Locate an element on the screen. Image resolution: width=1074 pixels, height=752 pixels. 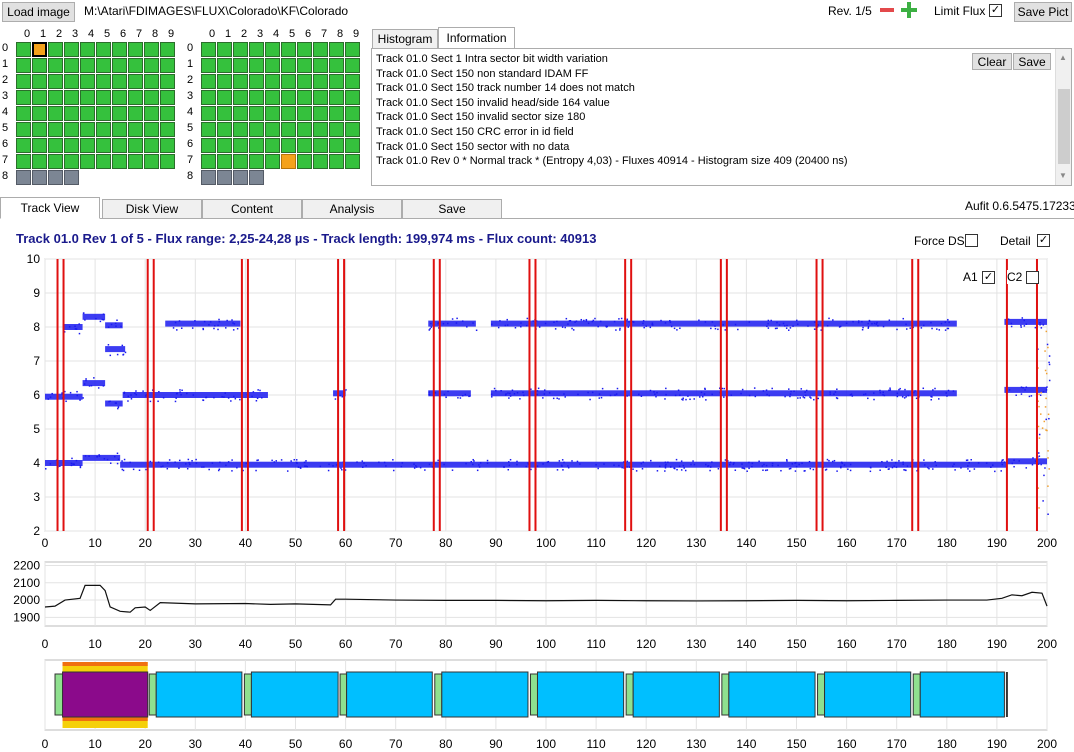
save-pict-button: Save Pict is located at coordinates (1043, 12).